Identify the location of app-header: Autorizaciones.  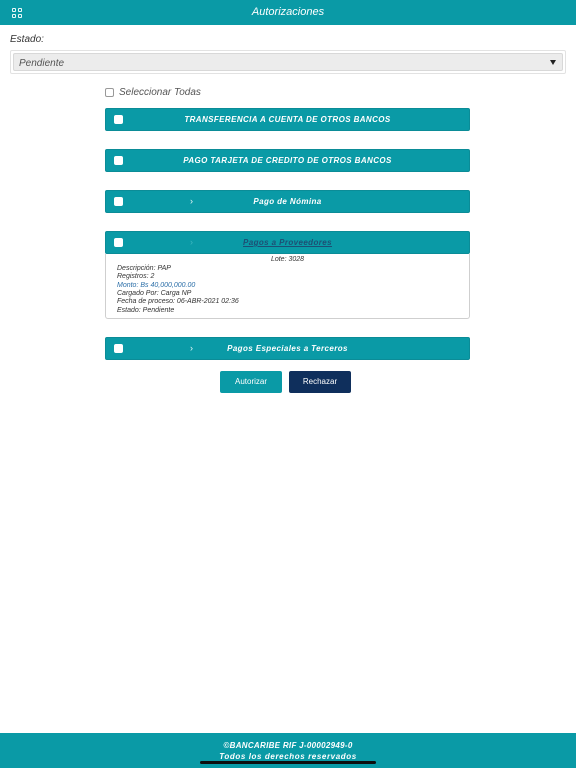
(288, 12).